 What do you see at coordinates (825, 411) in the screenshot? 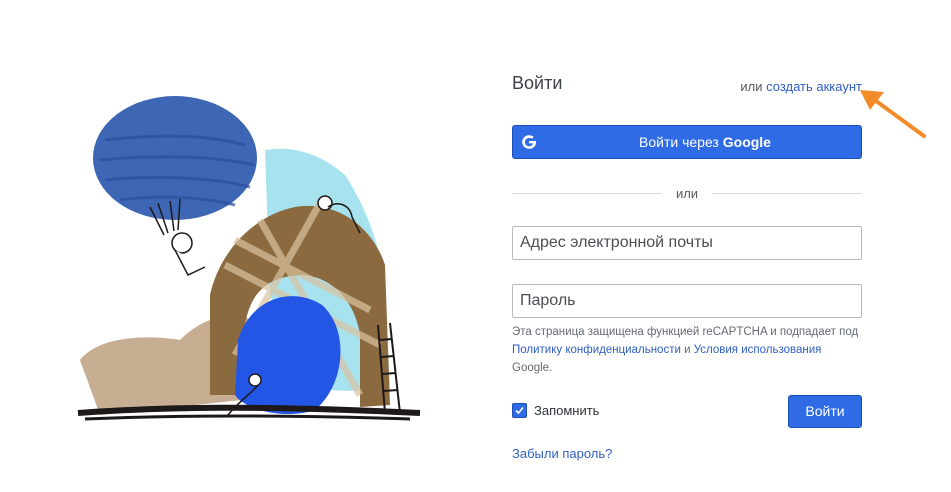
I see `signin-button: Войти` at bounding box center [825, 411].